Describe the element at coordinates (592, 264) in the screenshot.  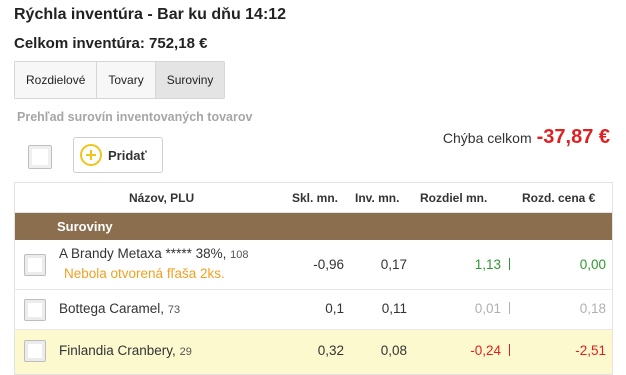
I see `row-price-diff: 0,00` at that location.